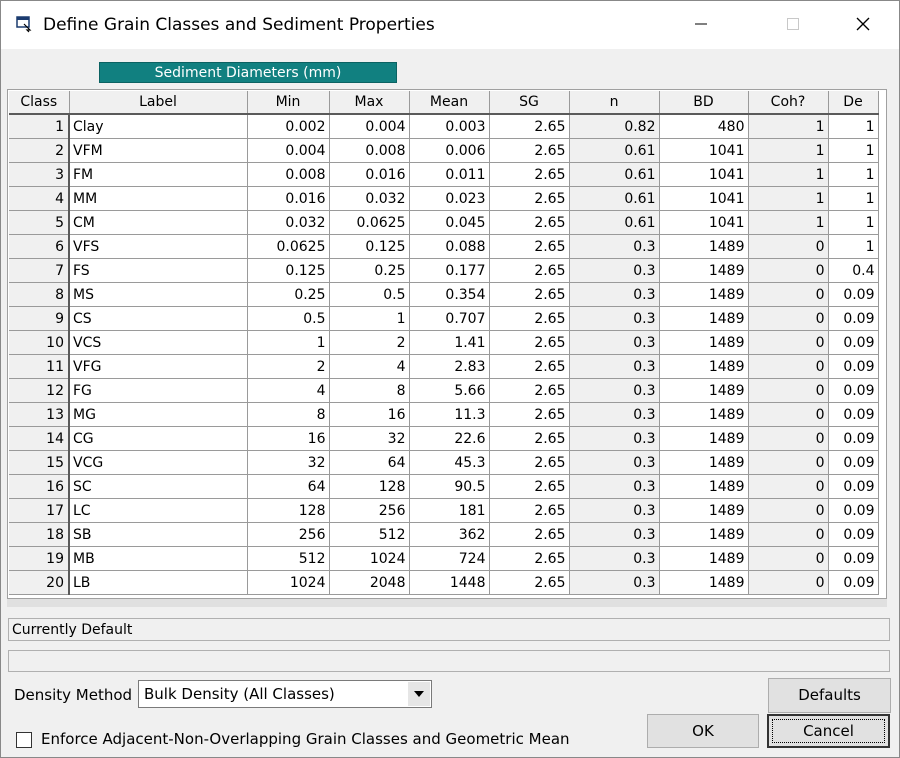 The height and width of the screenshot is (758, 900). Describe the element at coordinates (449, 222) in the screenshot. I see `grid-cell: 0.045` at that location.